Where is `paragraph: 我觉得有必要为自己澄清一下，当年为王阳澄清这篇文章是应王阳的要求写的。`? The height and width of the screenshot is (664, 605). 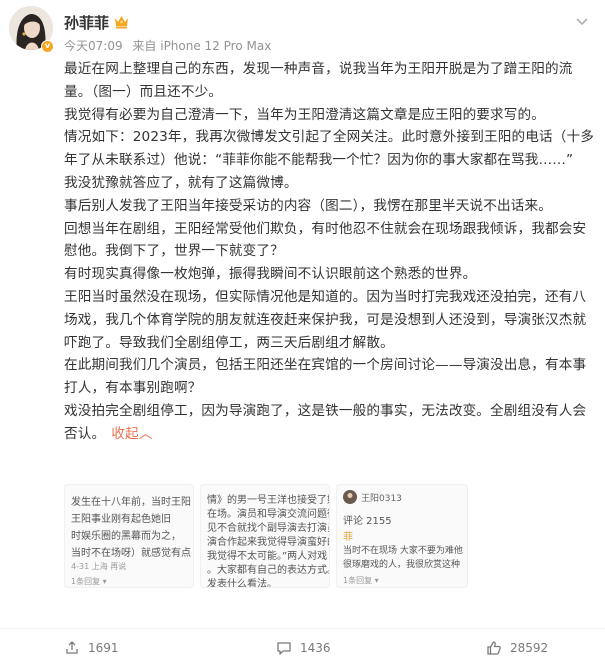
paragraph: 我觉得有必要为自己澄清一下，当年为王阳澄清这篇文章是应王阳的要求写的。 is located at coordinates (305, 114).